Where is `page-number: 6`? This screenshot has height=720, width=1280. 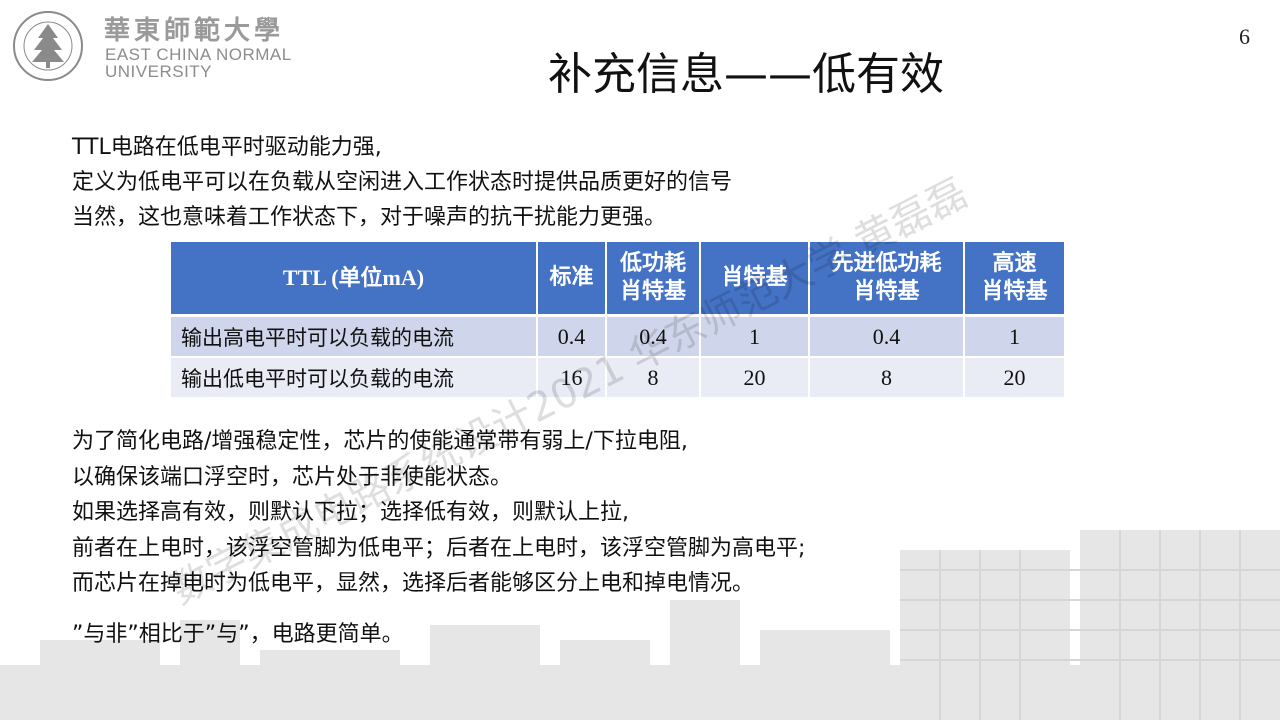 page-number: 6 is located at coordinates (1244, 36).